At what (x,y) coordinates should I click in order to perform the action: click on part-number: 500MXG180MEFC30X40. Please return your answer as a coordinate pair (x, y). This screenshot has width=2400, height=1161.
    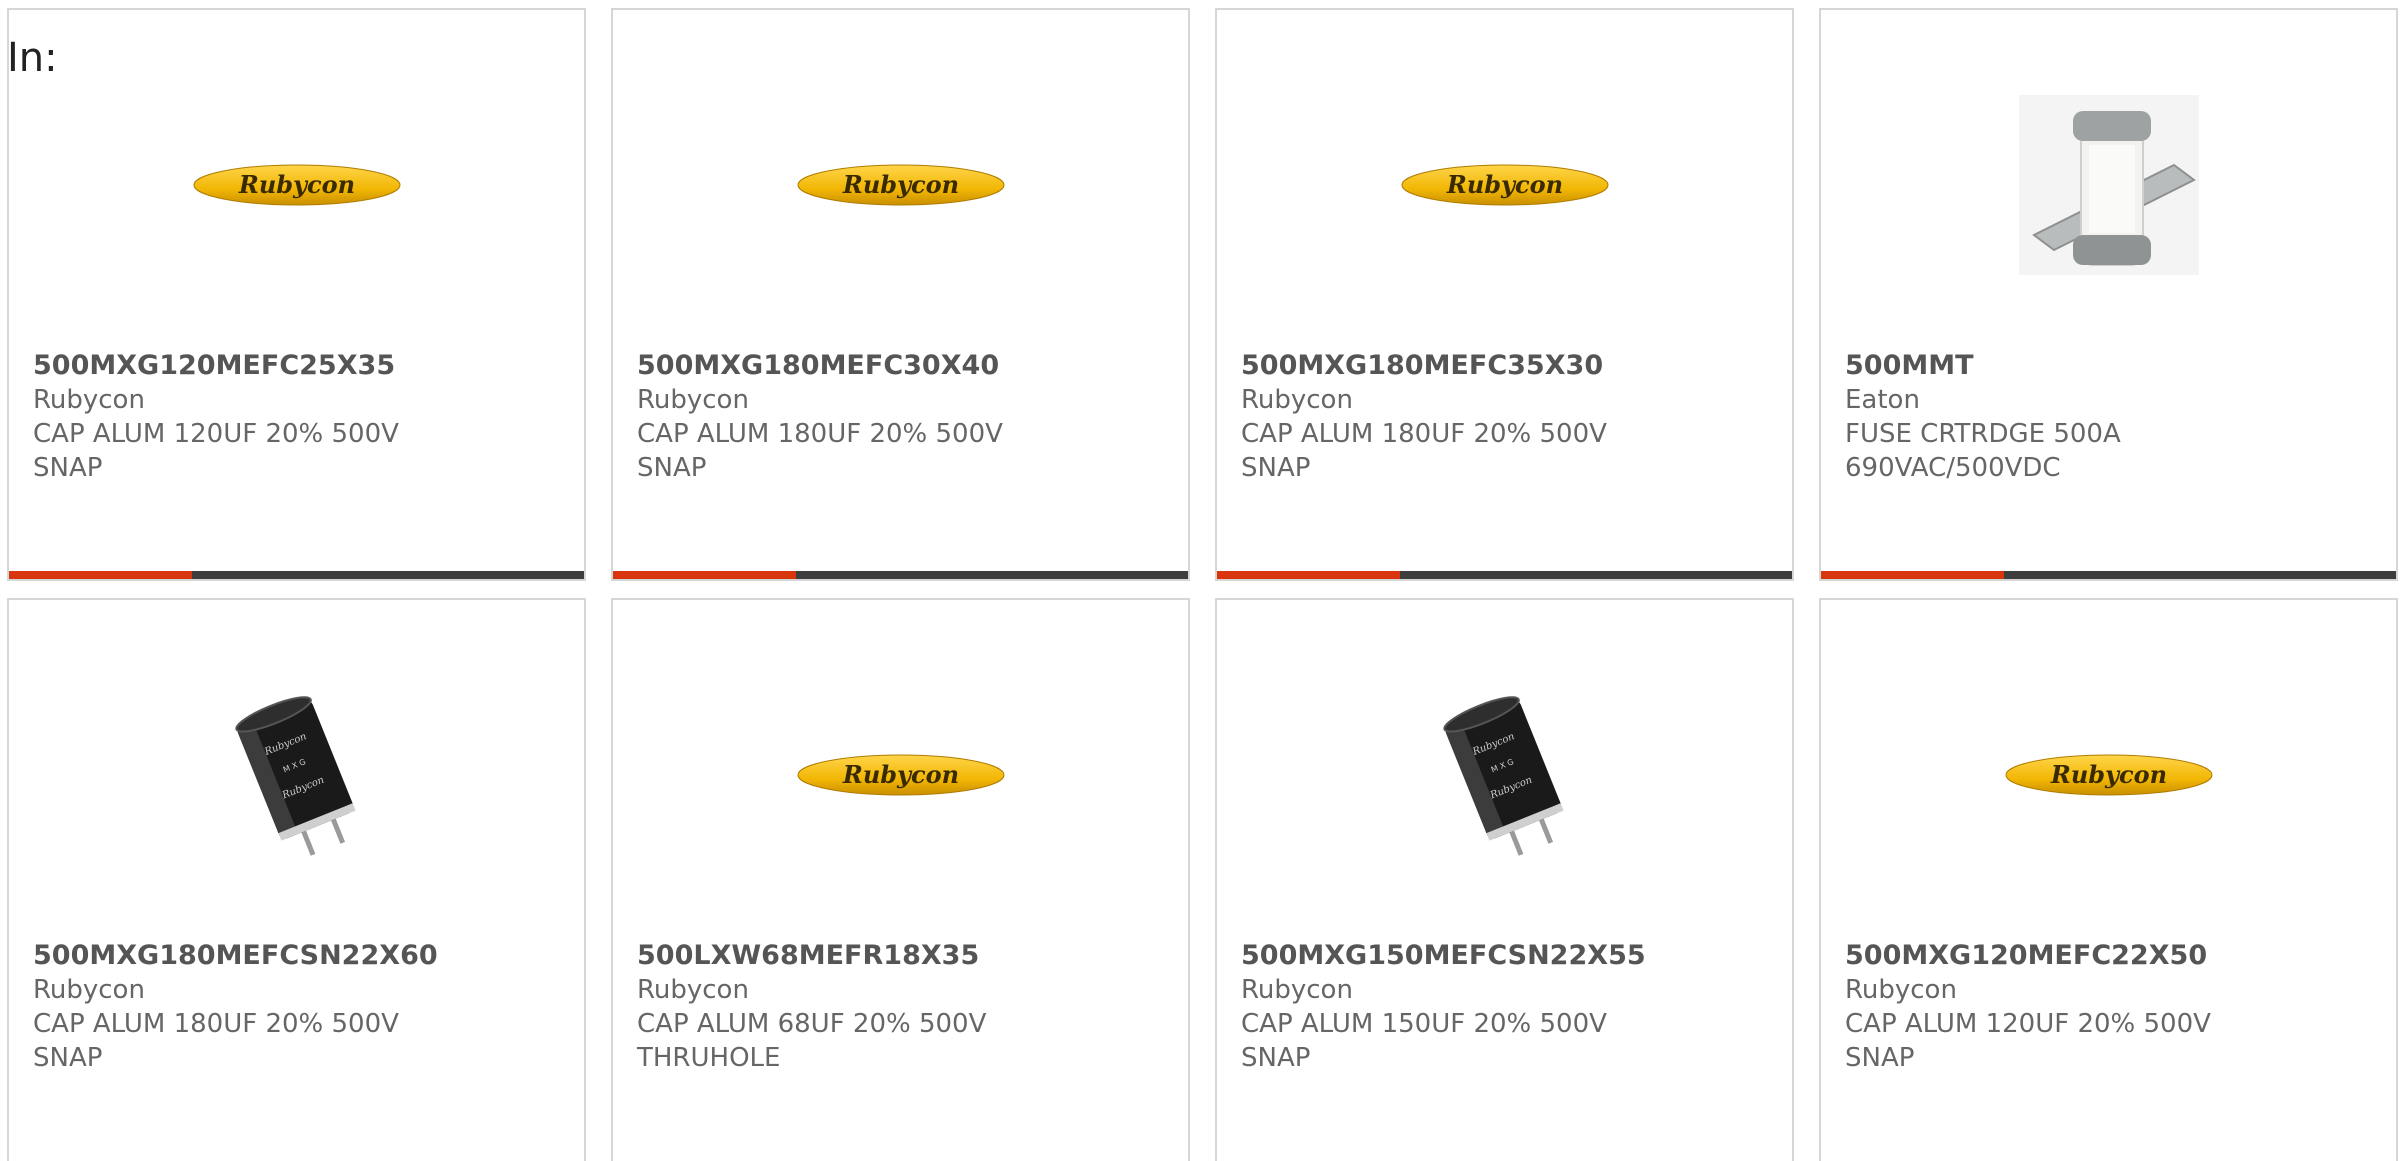
    Looking at the image, I should click on (907, 366).